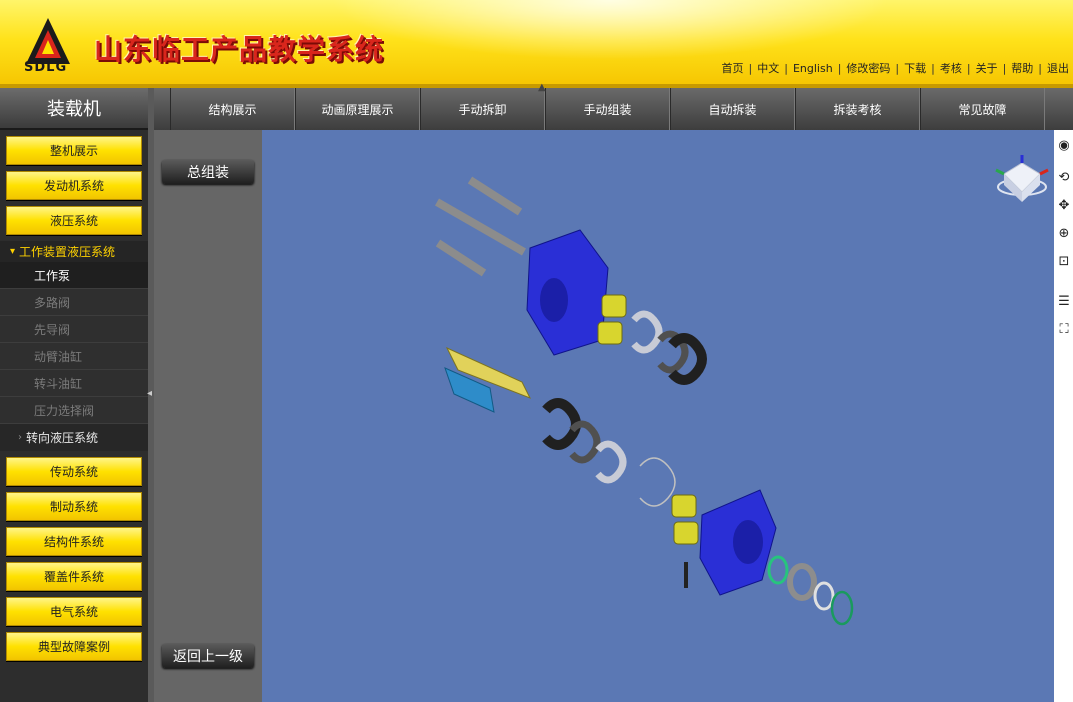 This screenshot has height=702, width=1073. I want to click on sub-item-multi-valve: 多路阀, so click(74, 302).